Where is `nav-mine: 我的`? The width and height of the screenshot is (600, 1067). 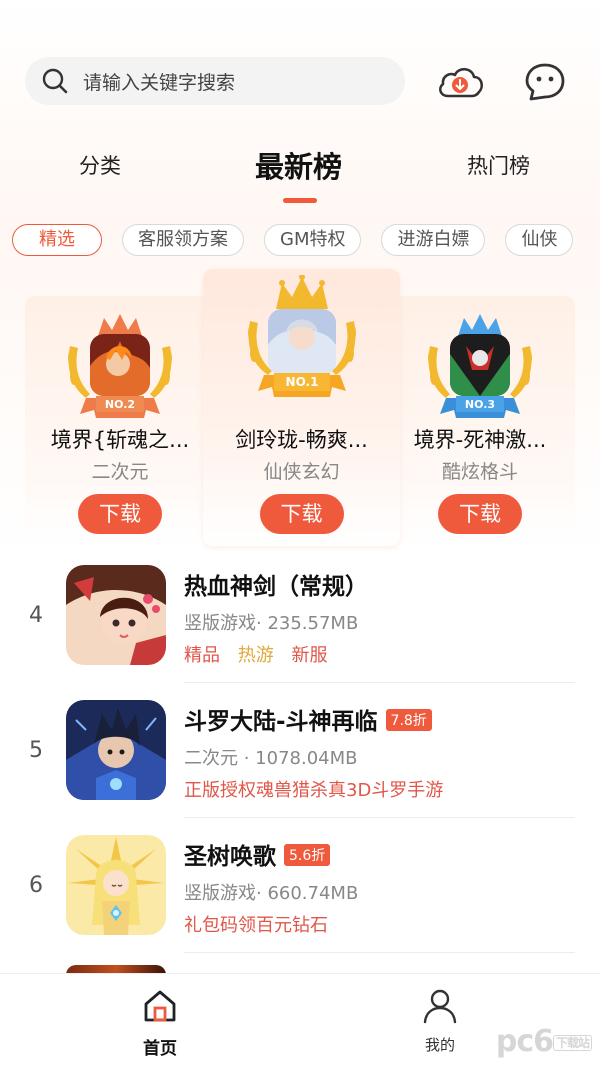 nav-mine: 我的 is located at coordinates (440, 1020).